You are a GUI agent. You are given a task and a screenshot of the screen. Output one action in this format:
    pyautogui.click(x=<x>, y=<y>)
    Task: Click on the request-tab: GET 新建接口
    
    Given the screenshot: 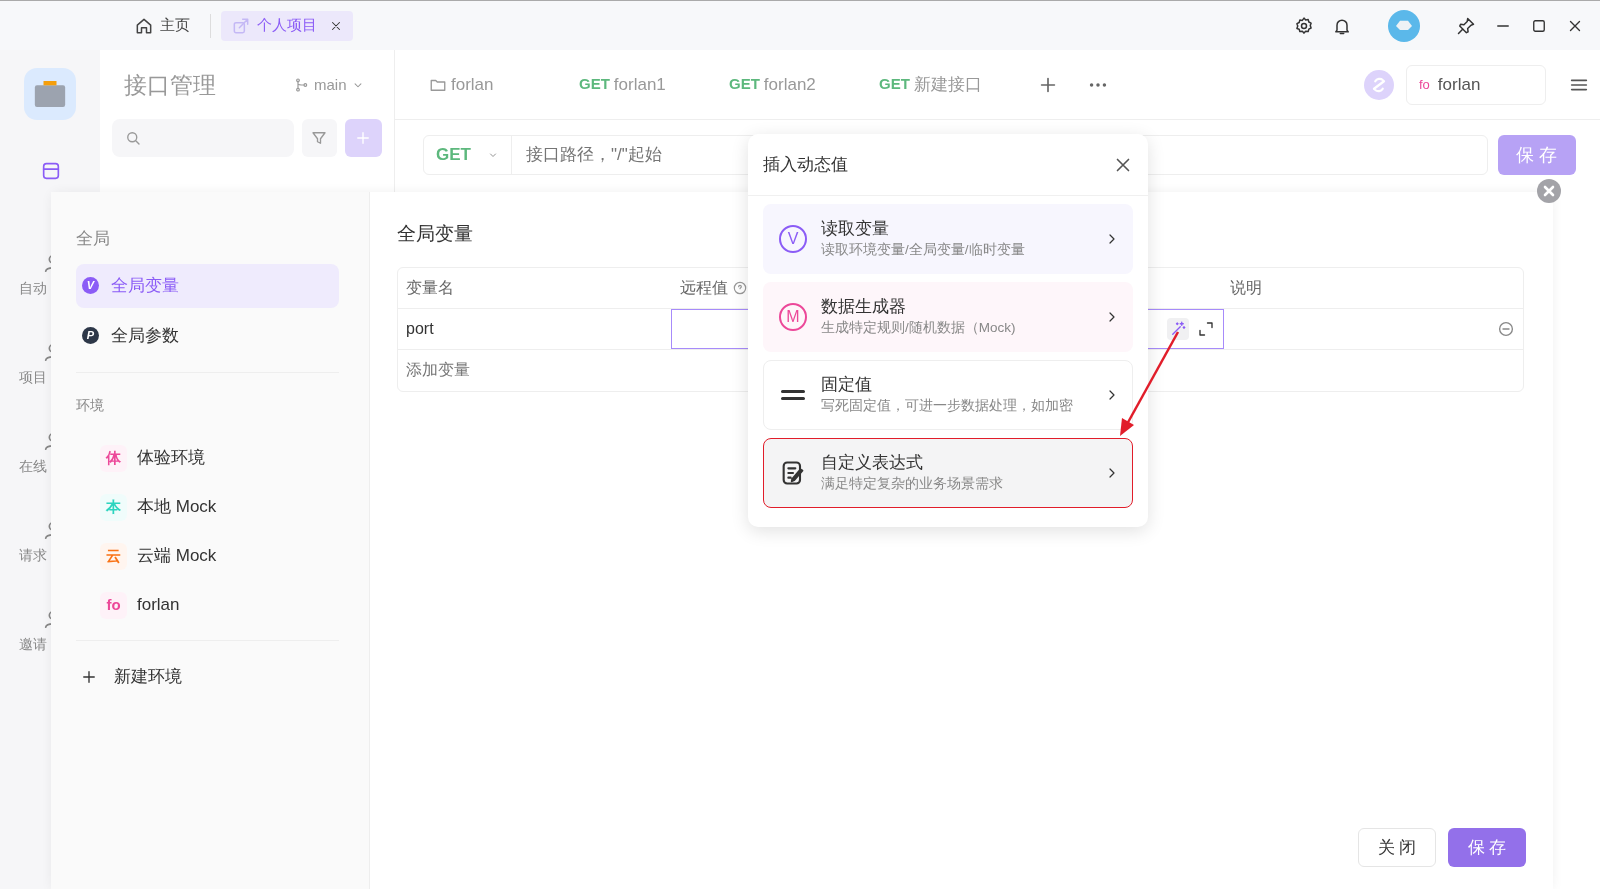 What is the action you would take?
    pyautogui.click(x=942, y=84)
    